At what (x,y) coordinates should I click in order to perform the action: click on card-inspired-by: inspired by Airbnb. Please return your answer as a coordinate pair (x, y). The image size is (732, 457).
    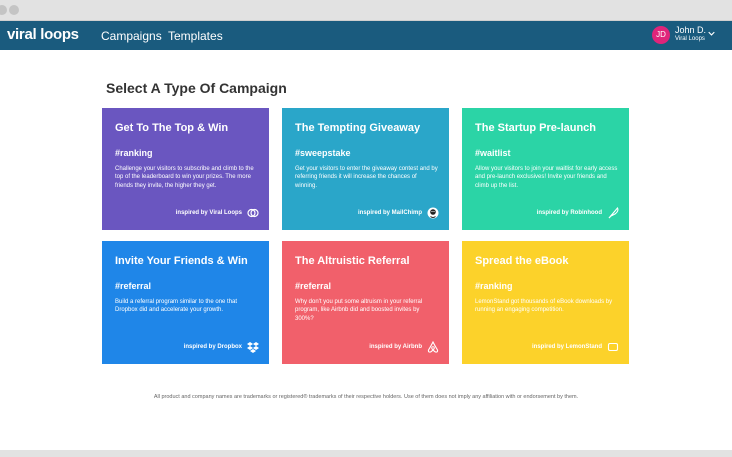
    Looking at the image, I should click on (395, 347).